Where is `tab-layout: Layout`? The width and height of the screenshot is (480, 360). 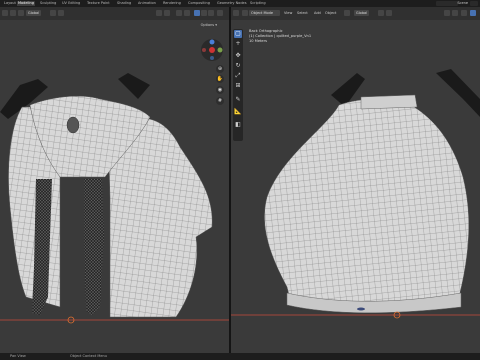 tab-layout: Layout is located at coordinates (10, 3).